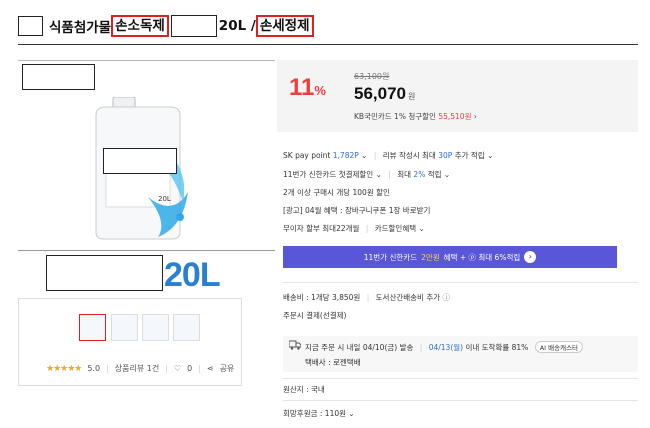 This screenshot has width=650, height=428. I want to click on origin: 원산지 : 국내, so click(304, 389).